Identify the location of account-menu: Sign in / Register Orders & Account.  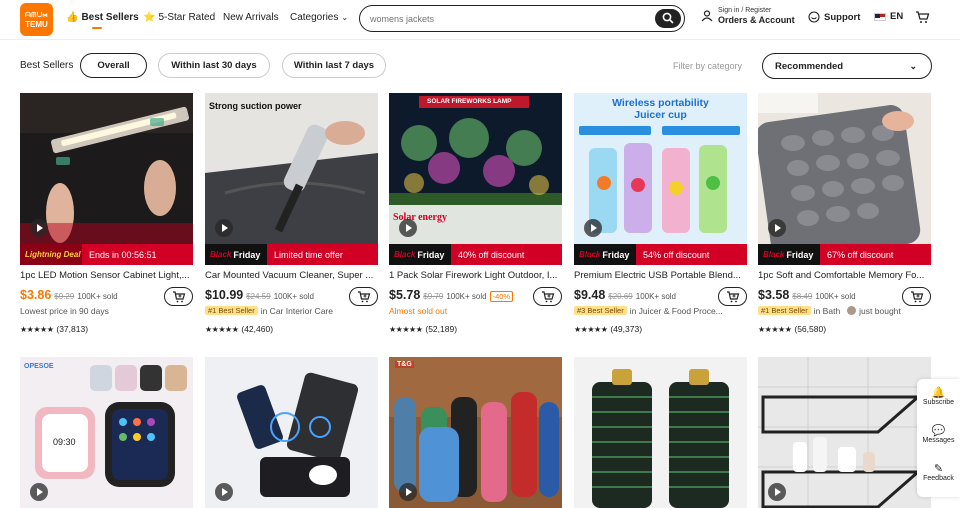
(748, 16).